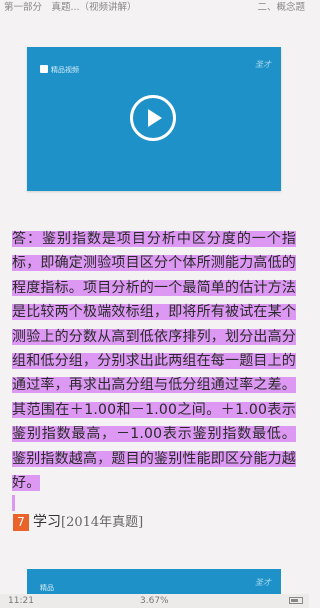 The width and height of the screenshot is (320, 608). I want to click on question-number-badge: 7, so click(21, 522).